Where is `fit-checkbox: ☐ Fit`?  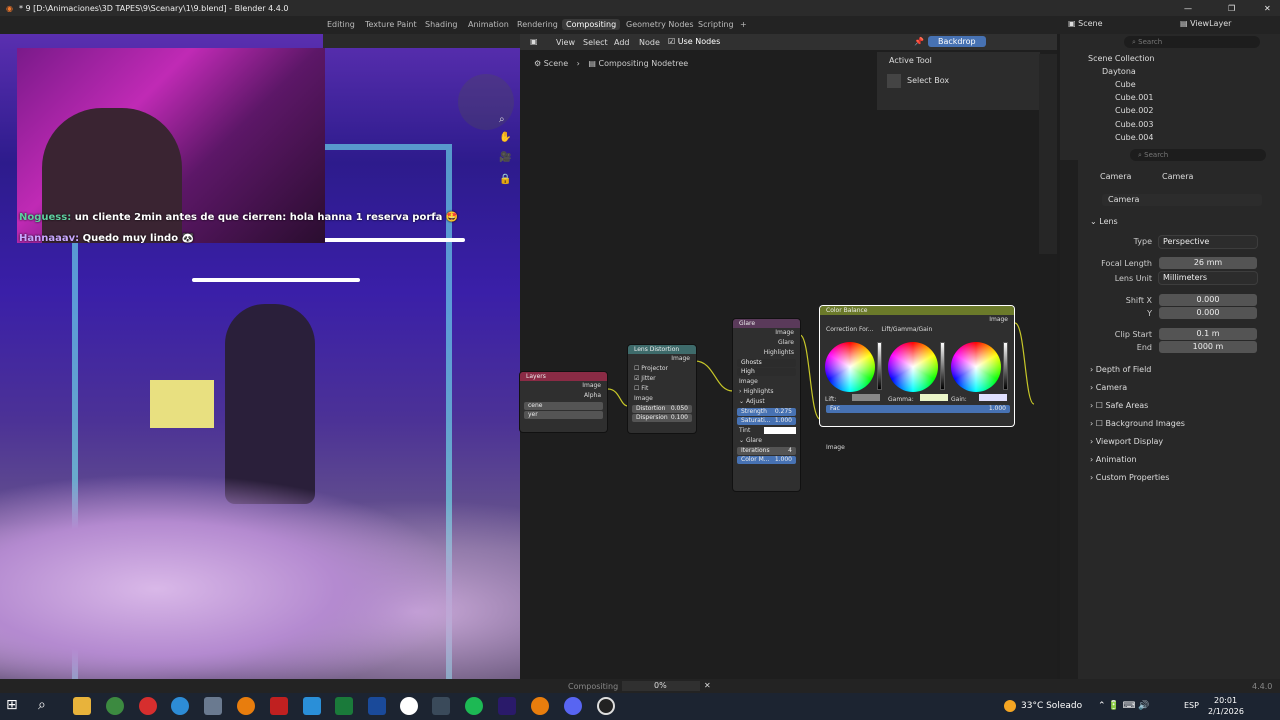 fit-checkbox: ☐ Fit is located at coordinates (662, 389).